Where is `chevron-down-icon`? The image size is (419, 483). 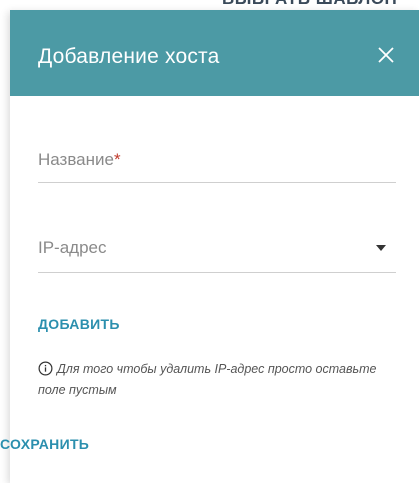
chevron-down-icon is located at coordinates (381, 248).